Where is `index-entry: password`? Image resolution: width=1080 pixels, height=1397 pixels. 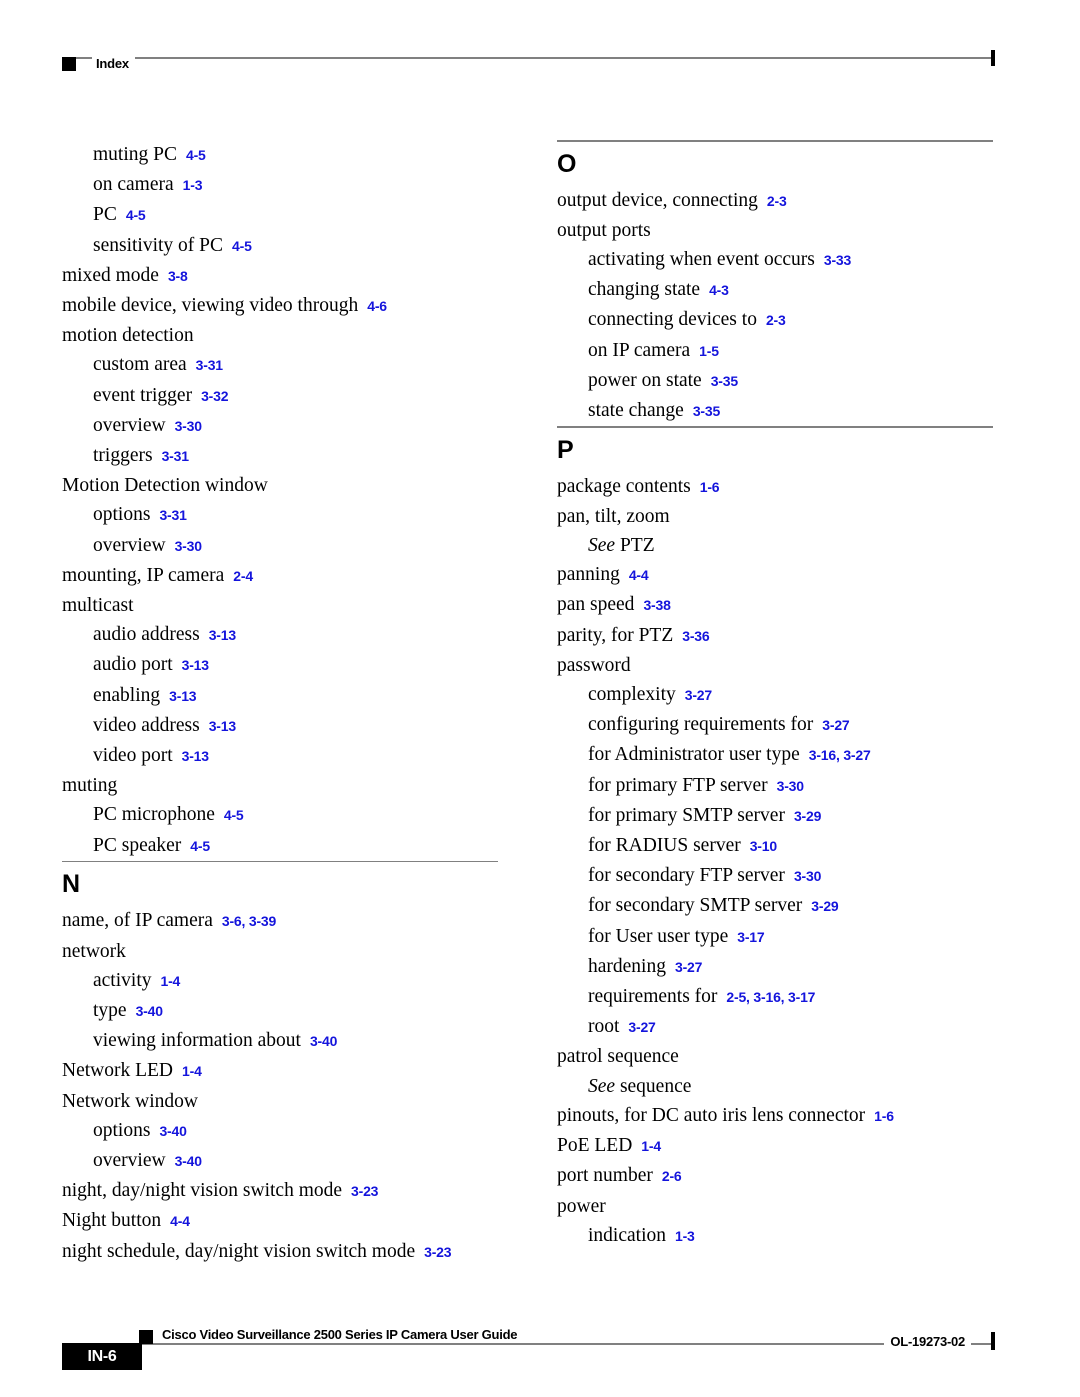 index-entry: password is located at coordinates (775, 665).